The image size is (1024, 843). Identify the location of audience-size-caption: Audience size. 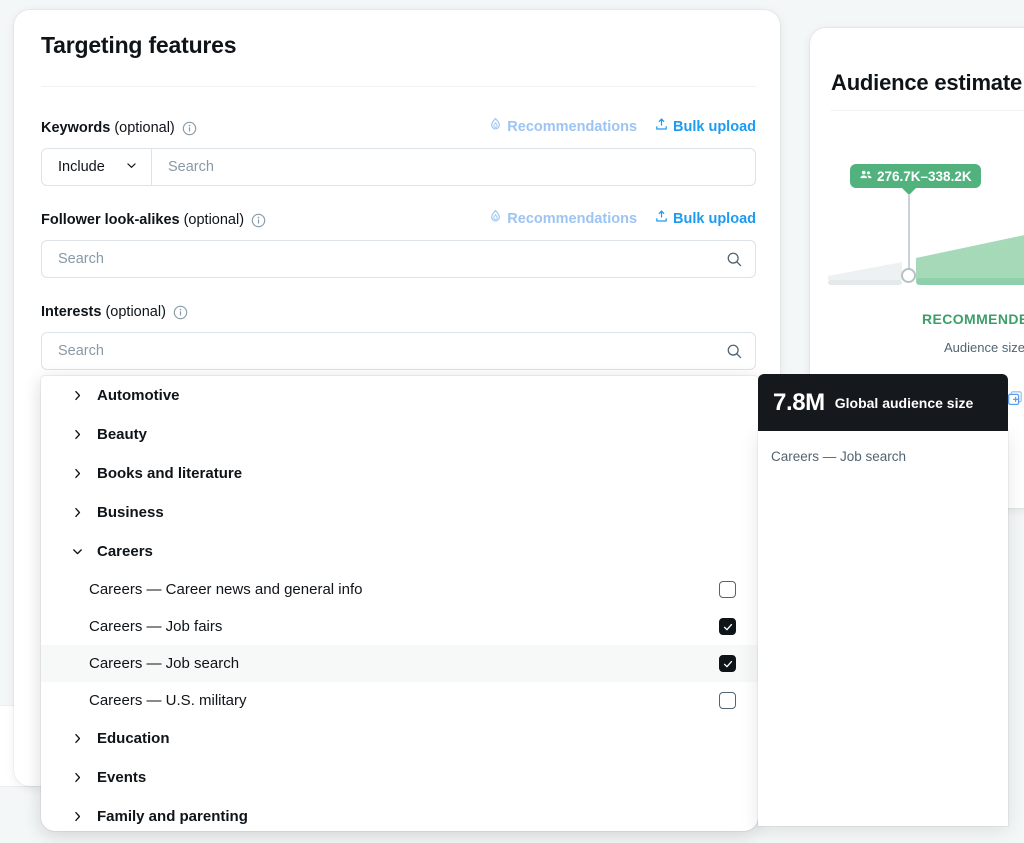
(984, 347).